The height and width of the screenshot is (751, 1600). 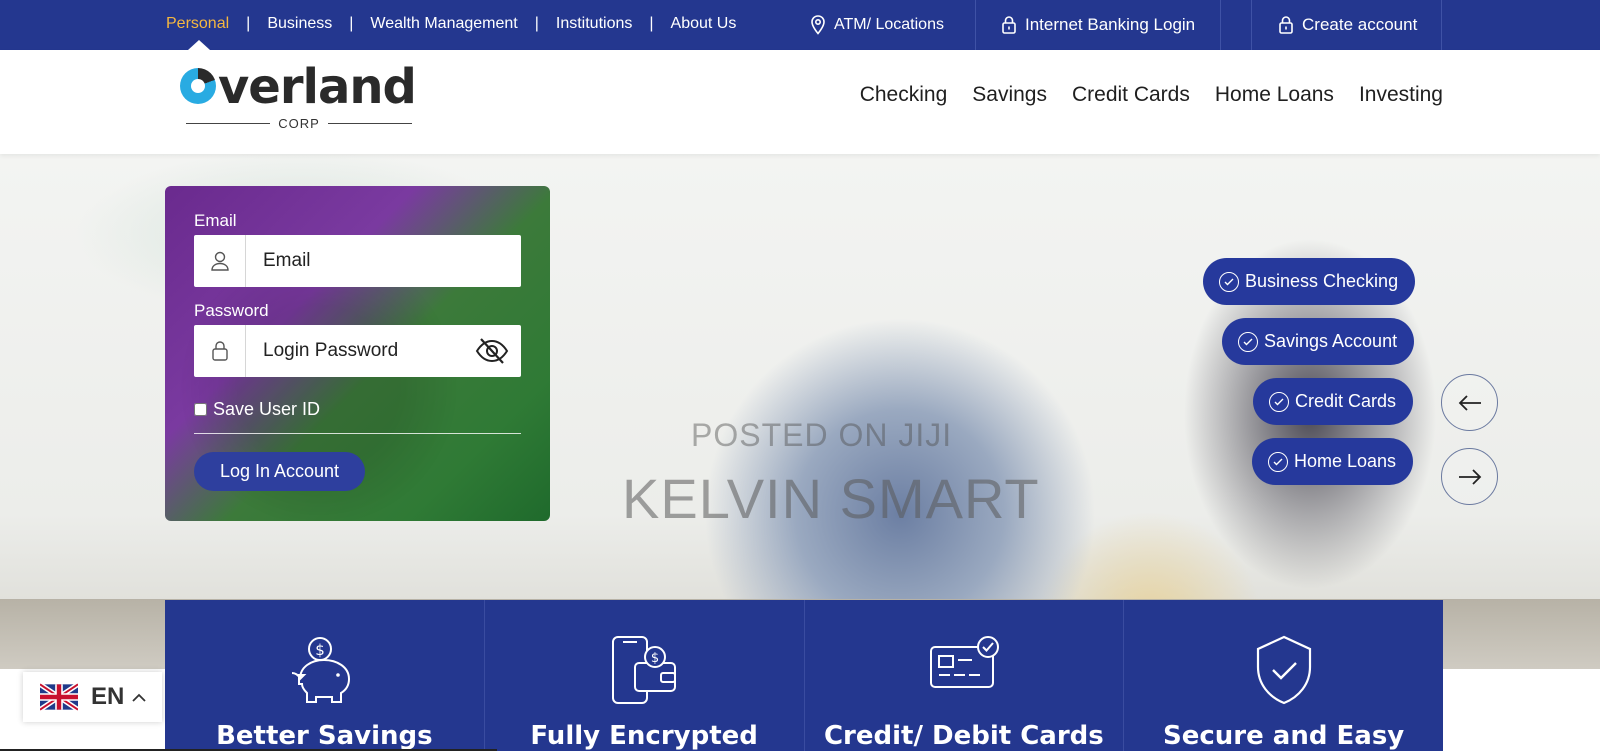 I want to click on segment-about-us: About Us, so click(x=704, y=24).